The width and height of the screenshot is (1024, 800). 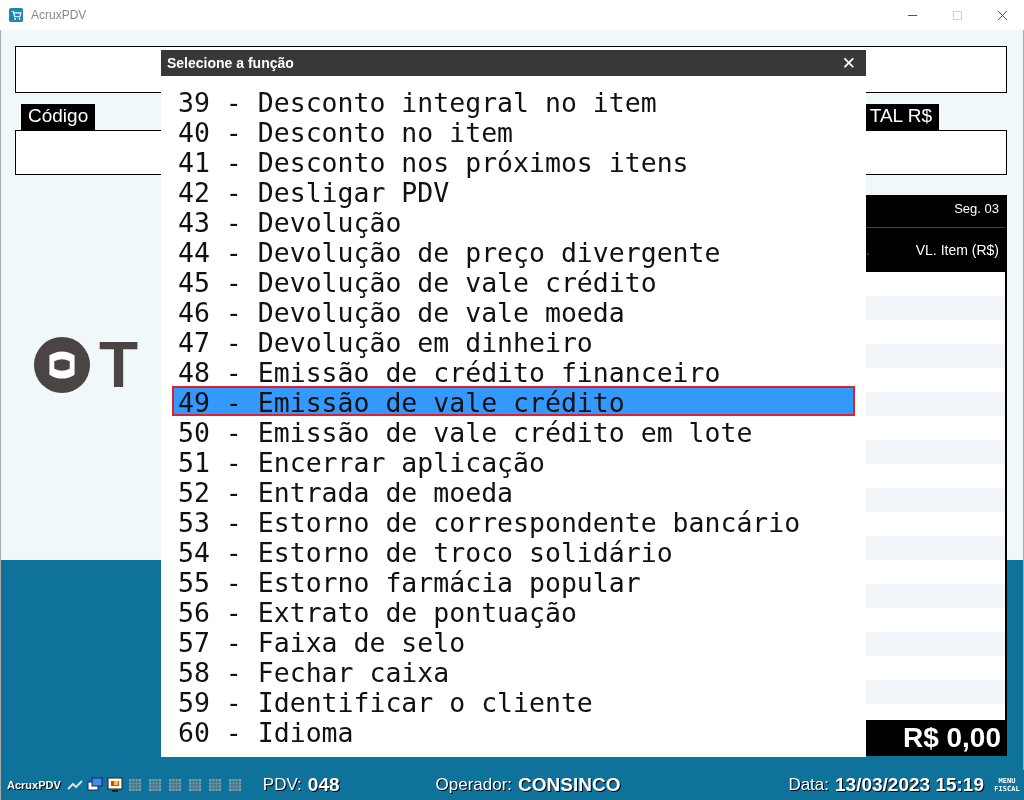 What do you see at coordinates (323, 785) in the screenshot?
I see `pdv-value: 048` at bounding box center [323, 785].